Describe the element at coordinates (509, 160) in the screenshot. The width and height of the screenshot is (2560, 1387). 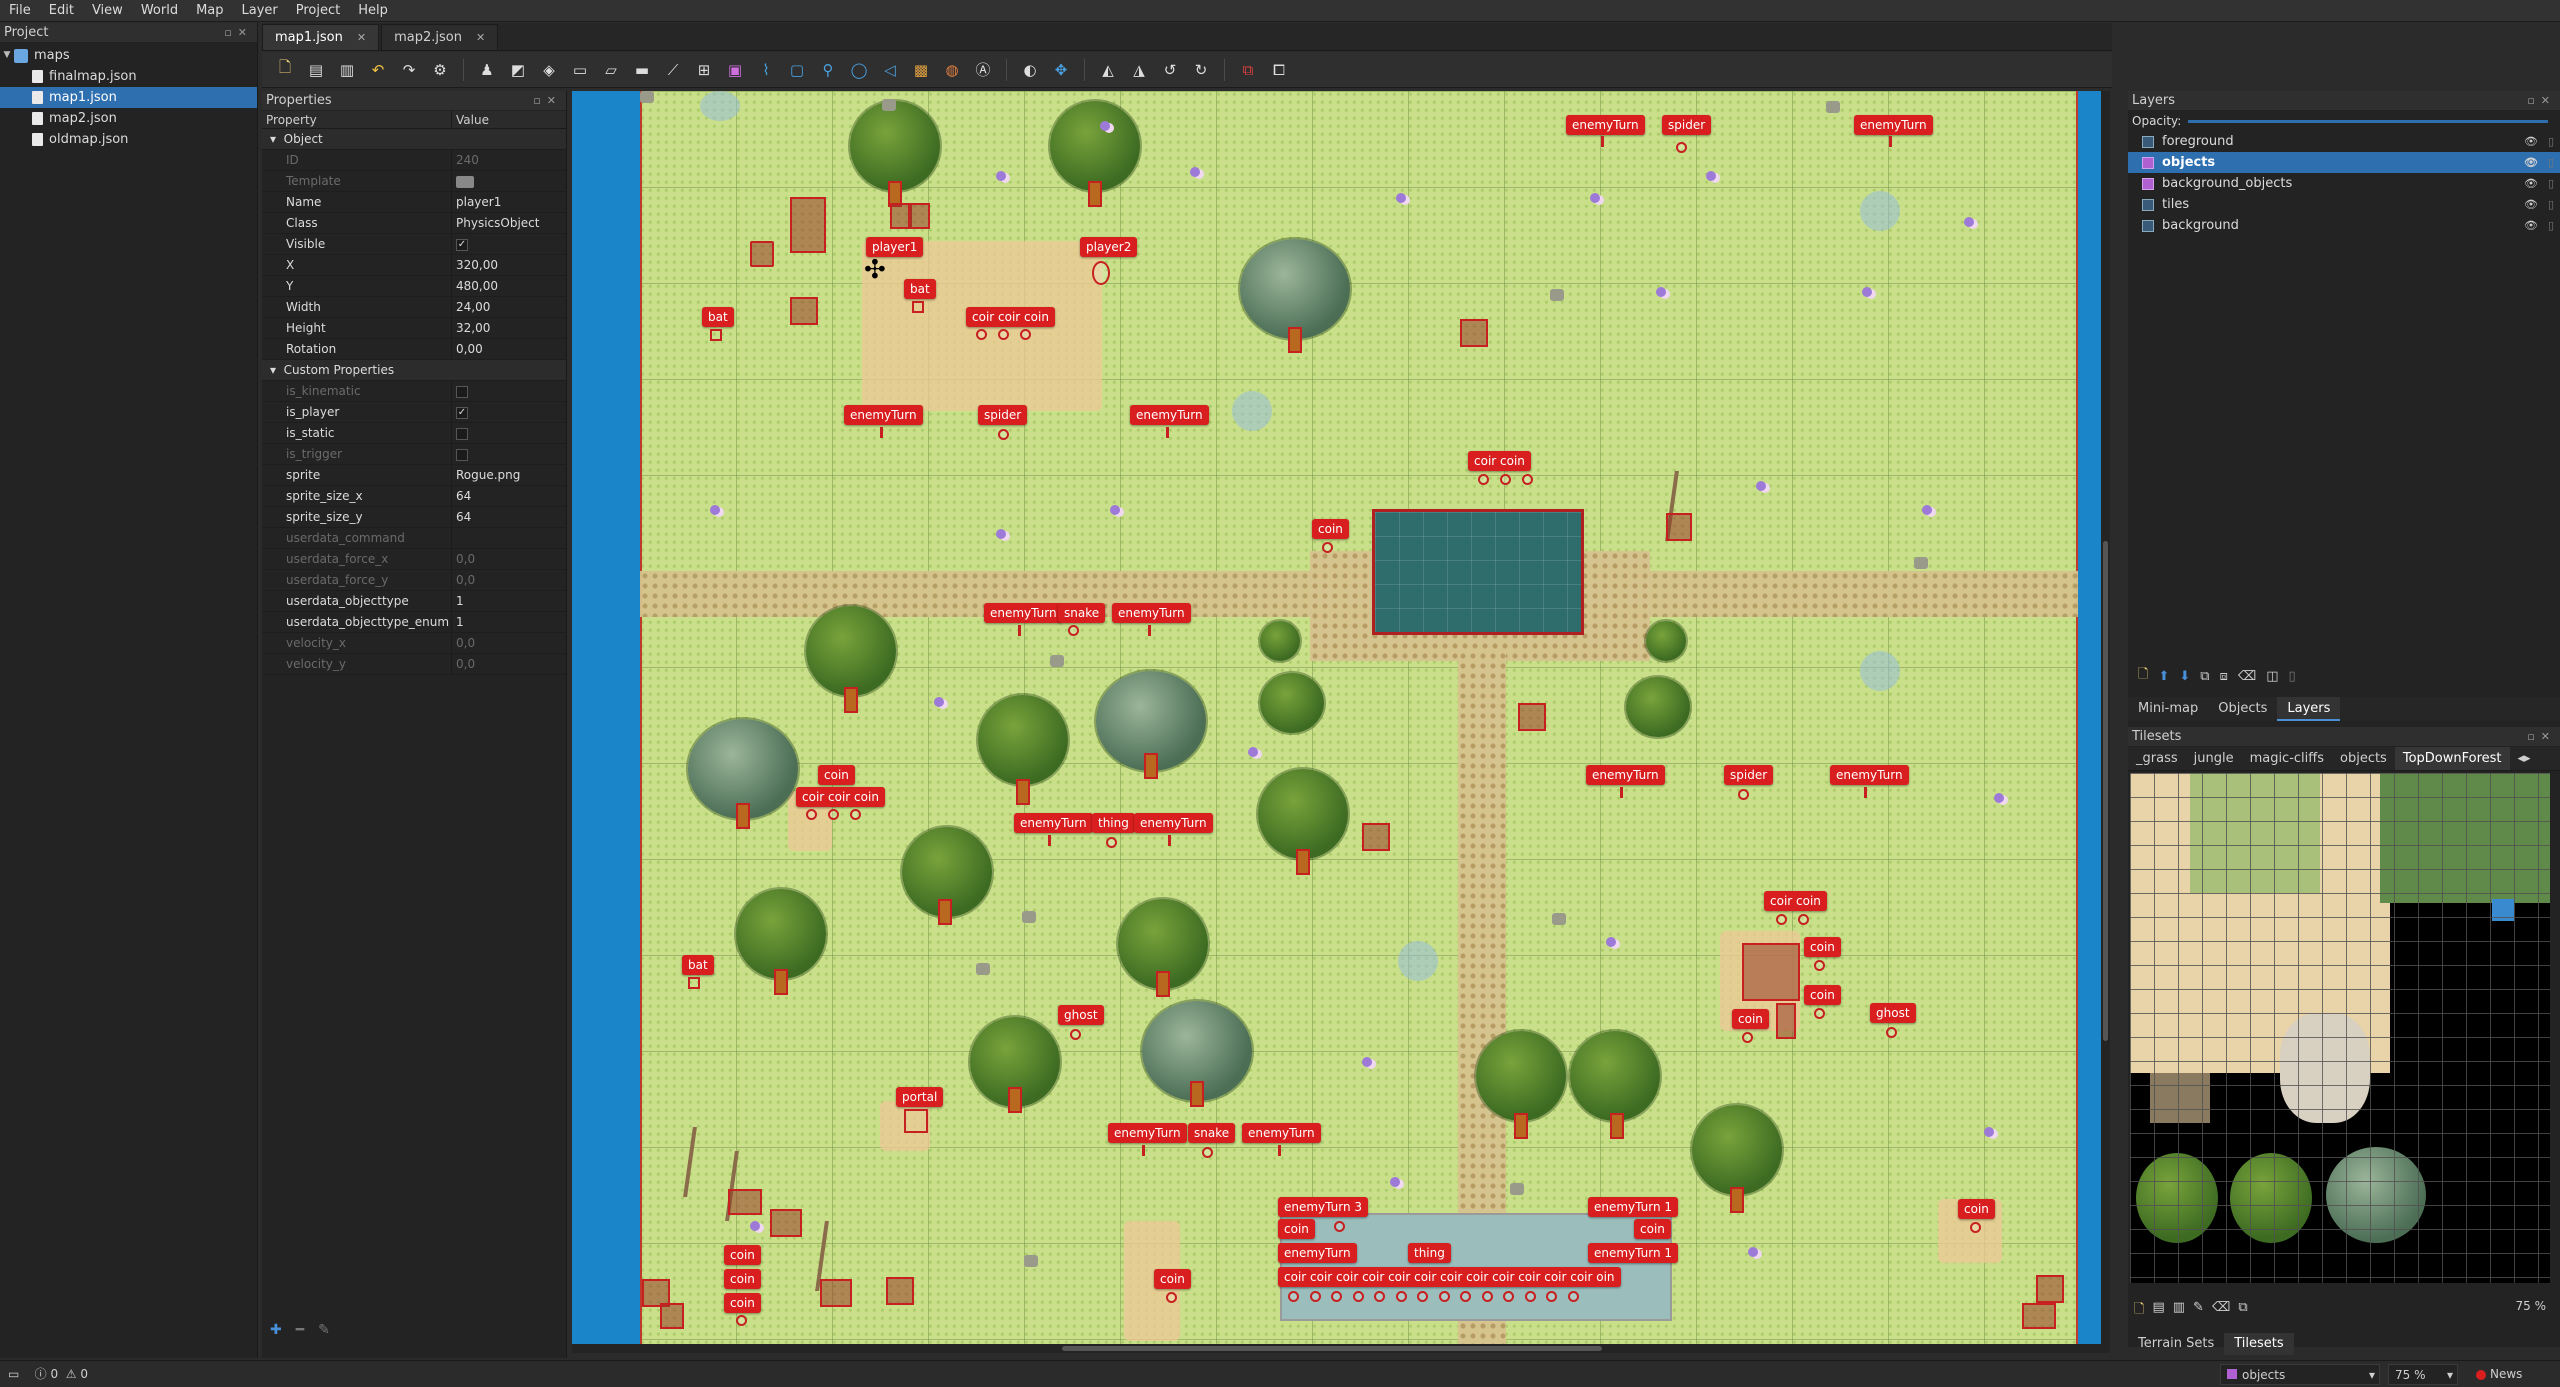
I see `property-value: 240` at that location.